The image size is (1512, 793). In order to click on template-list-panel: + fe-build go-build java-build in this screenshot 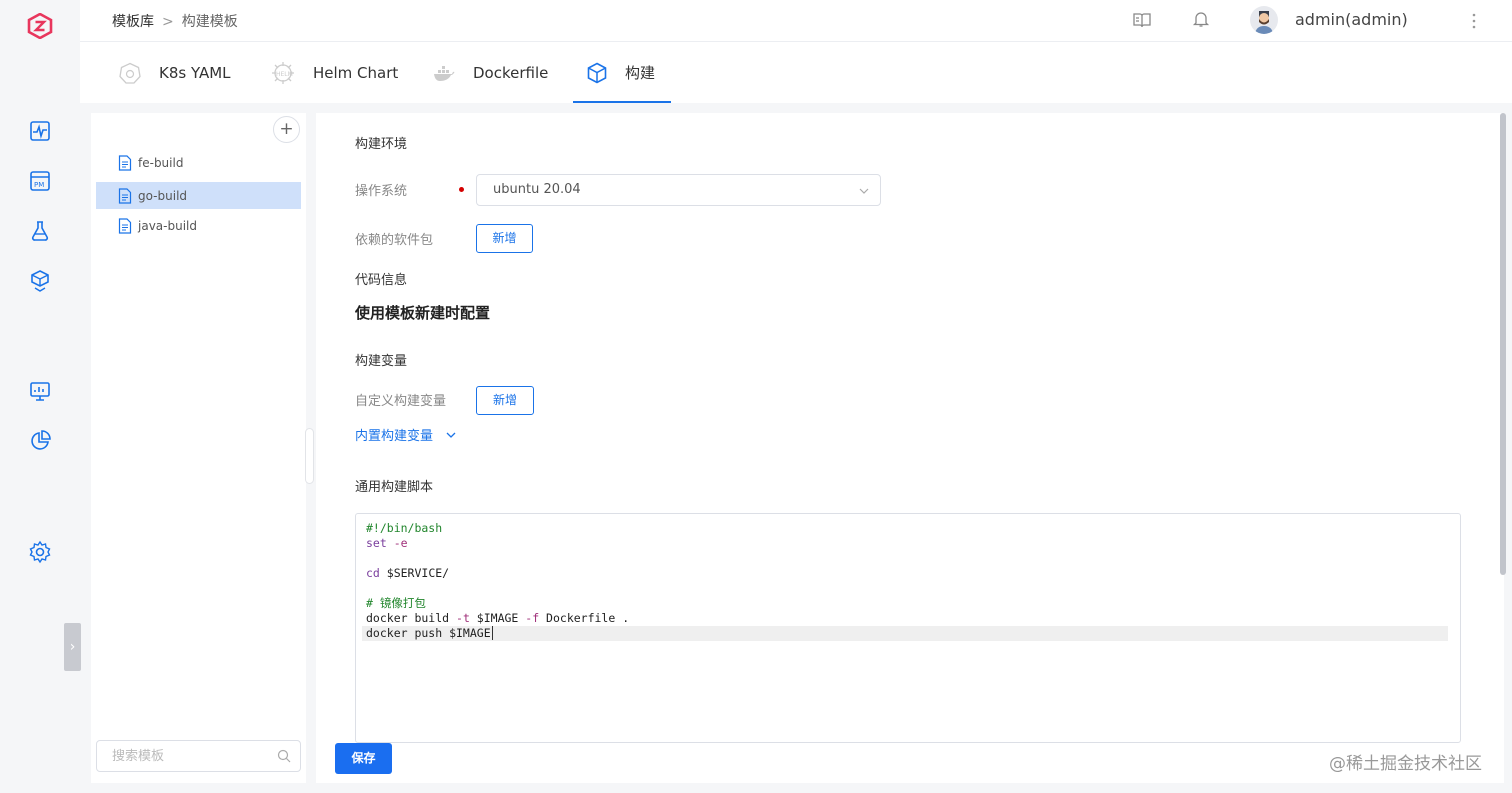, I will do `click(198, 448)`.